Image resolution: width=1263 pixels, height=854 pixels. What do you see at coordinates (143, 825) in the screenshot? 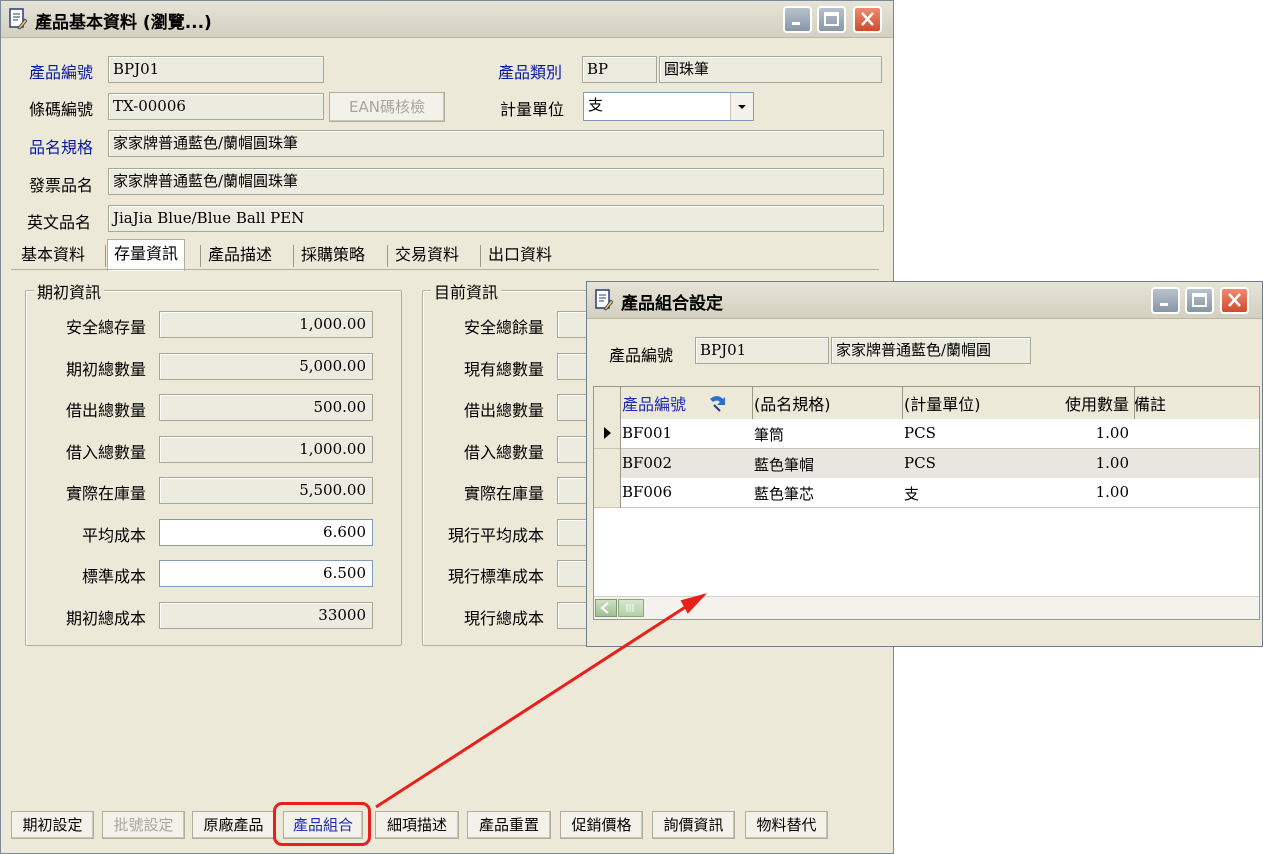
I see `bottom-button: 批號設定` at bounding box center [143, 825].